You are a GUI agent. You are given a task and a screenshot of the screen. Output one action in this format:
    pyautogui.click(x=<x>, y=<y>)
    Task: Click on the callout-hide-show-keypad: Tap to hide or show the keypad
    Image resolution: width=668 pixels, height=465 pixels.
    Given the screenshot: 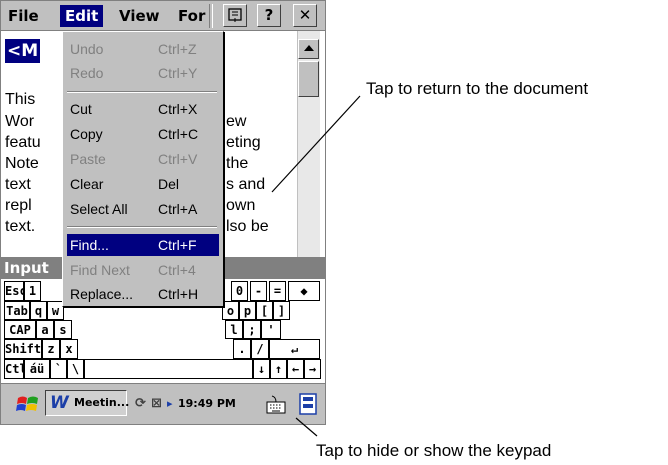 What is the action you would take?
    pyautogui.click(x=434, y=450)
    